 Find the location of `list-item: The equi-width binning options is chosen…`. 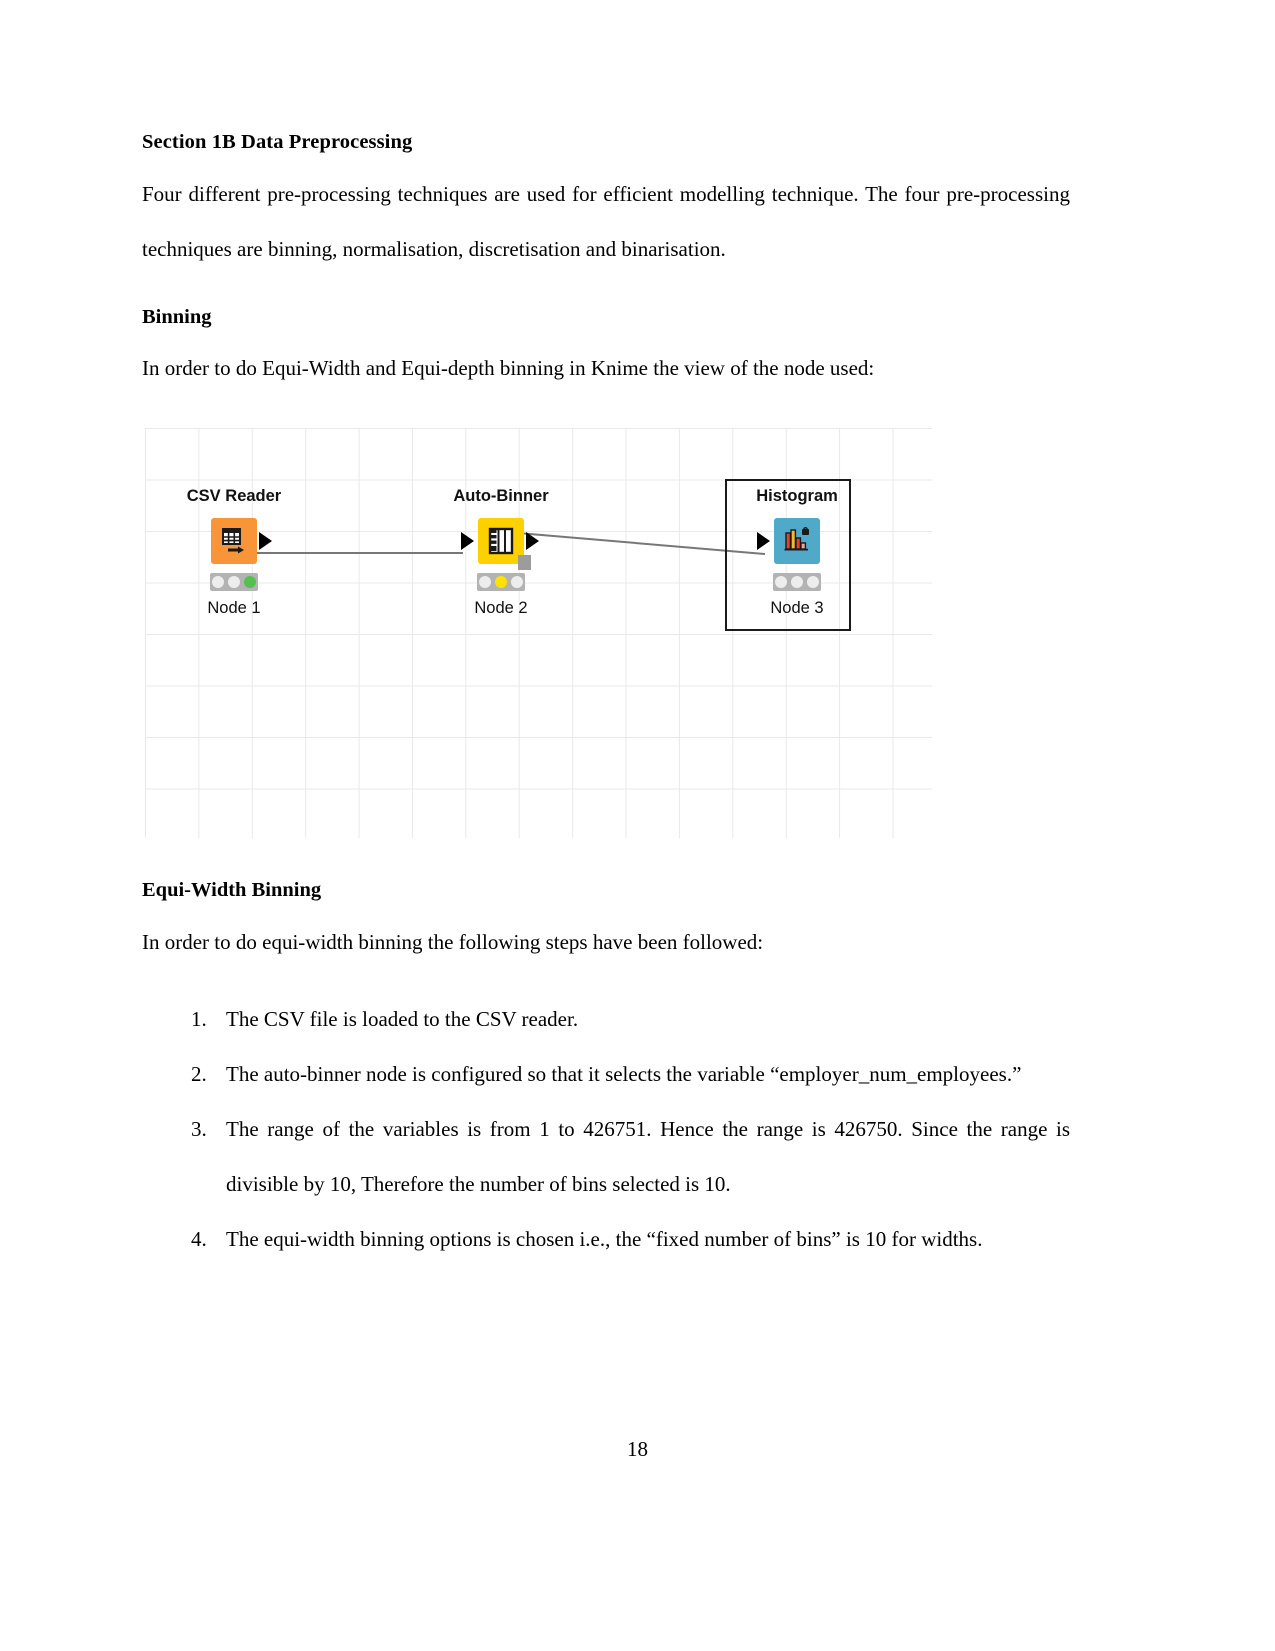

list-item: The equi-width binning options is chosen… is located at coordinates (641, 1239).